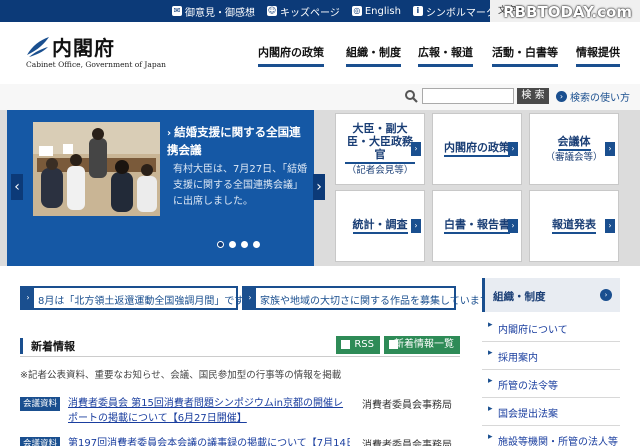 The image size is (640, 446). I want to click on utility-link-label: English, so click(382, 11).